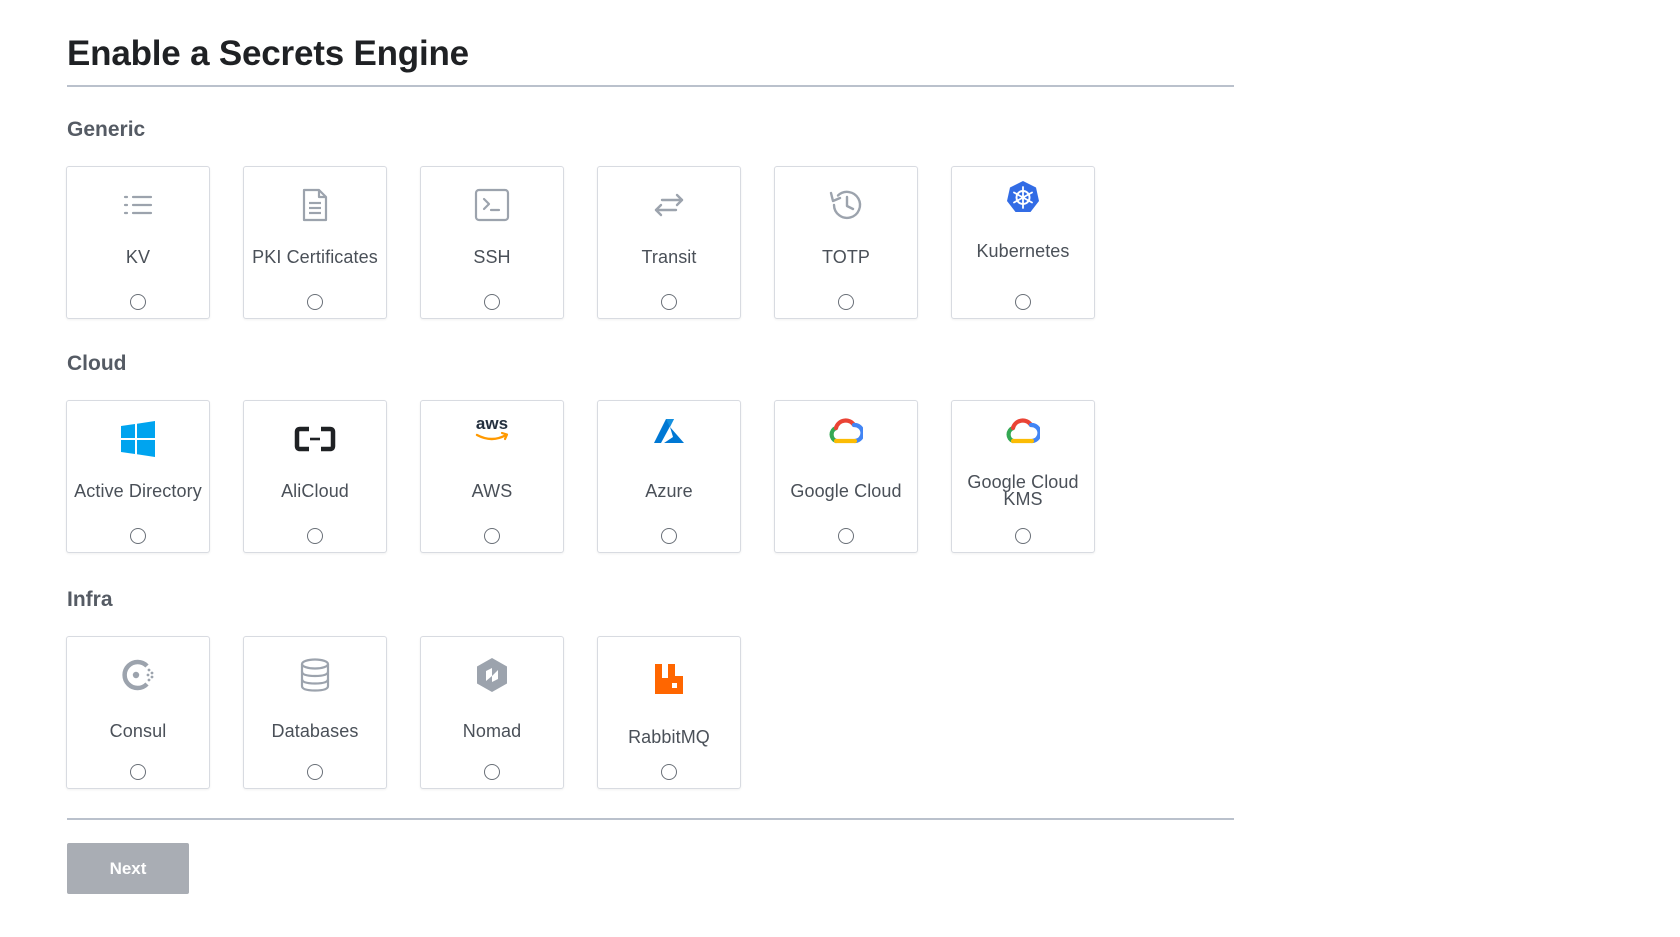  What do you see at coordinates (492, 536) in the screenshot?
I see `engine-radio-aws` at bounding box center [492, 536].